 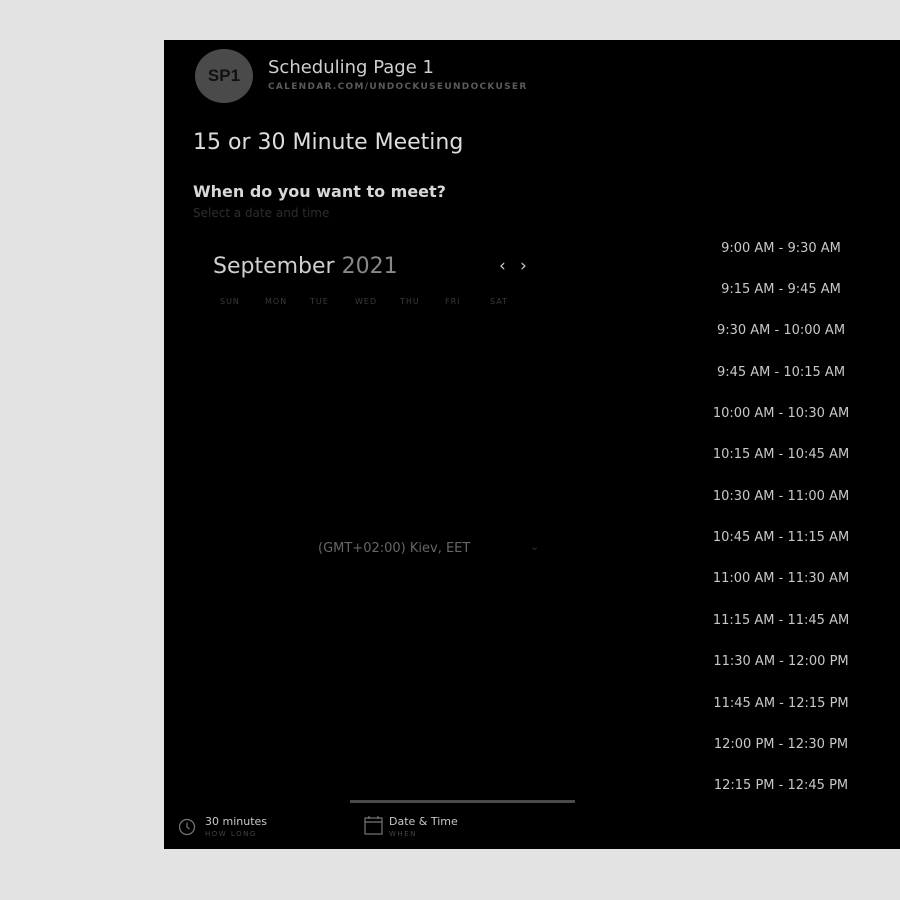 What do you see at coordinates (781, 496) in the screenshot?
I see `time-slot: 10:30 AM - 11:00 AM` at bounding box center [781, 496].